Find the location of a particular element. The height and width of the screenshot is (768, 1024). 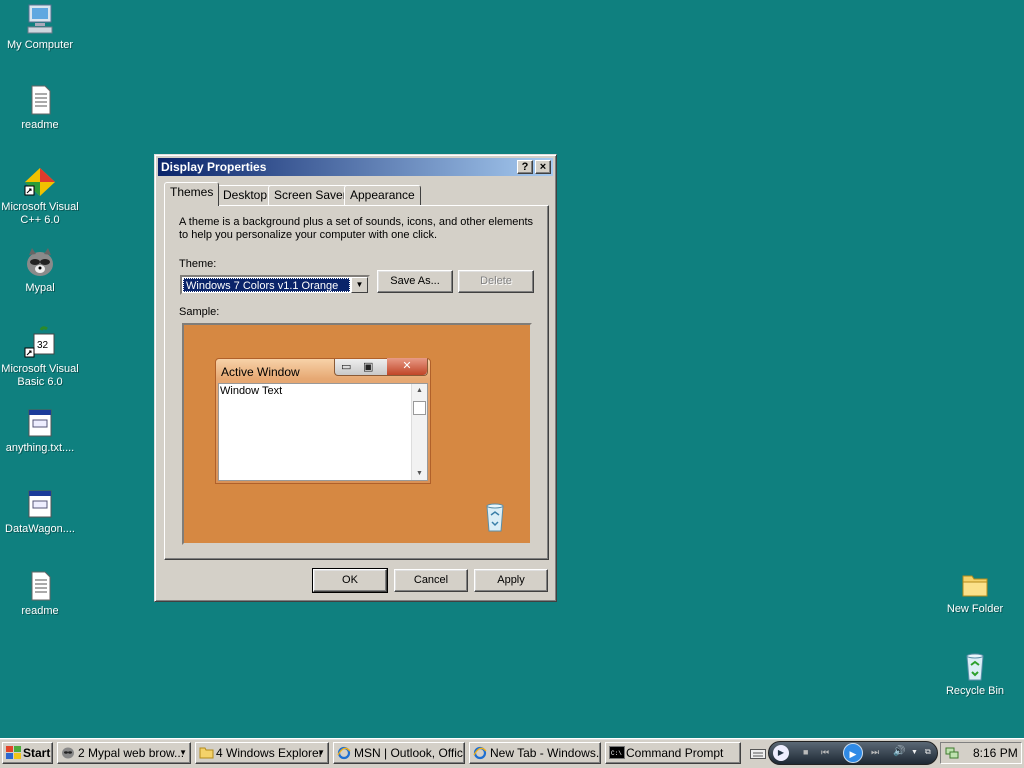

theme-sample-preview: Active Window ▭ ▣ ✕ Window Text ▲ ▼ is located at coordinates (357, 434).